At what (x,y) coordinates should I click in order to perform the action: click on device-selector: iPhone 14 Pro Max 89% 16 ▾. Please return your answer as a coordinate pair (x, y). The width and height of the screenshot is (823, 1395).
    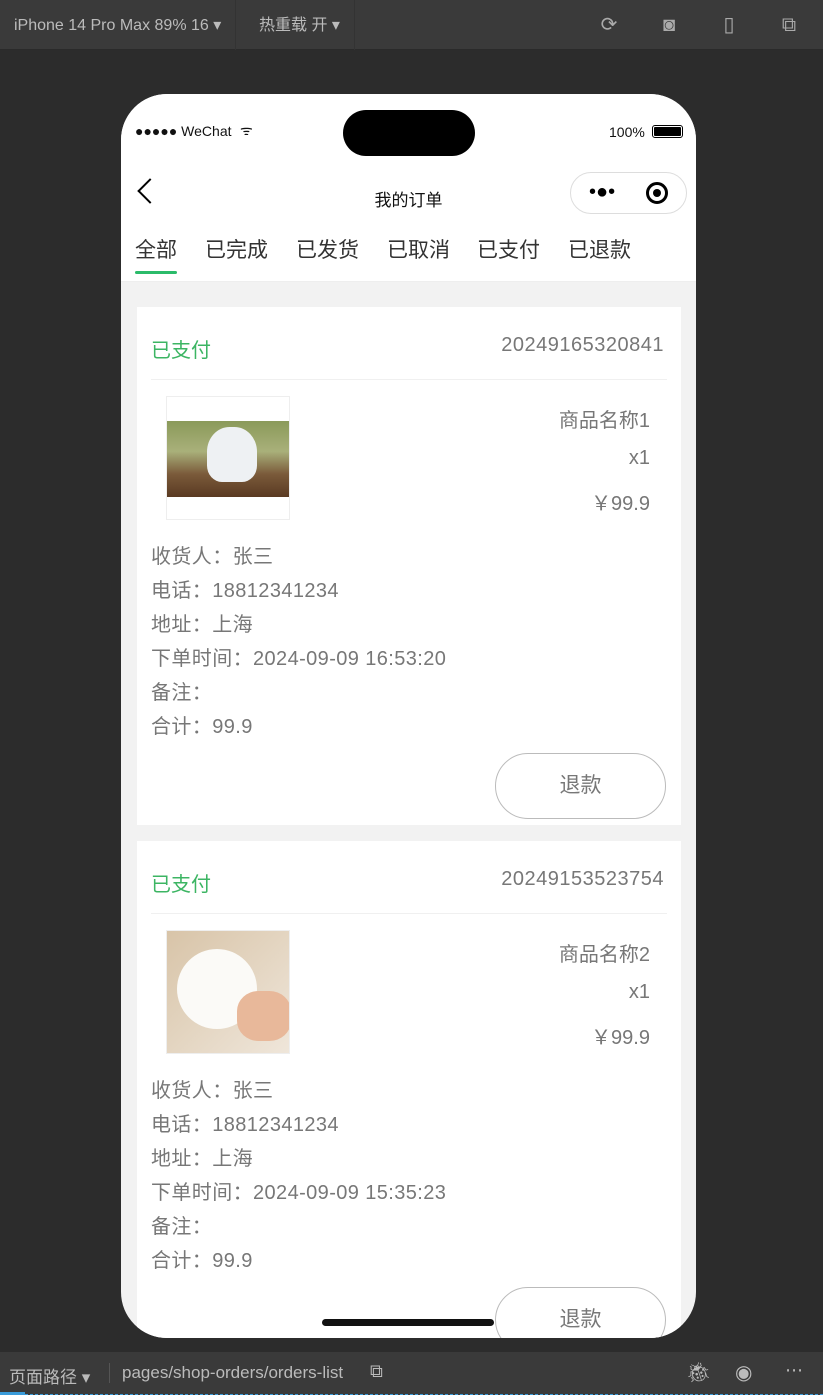
    Looking at the image, I should click on (118, 25).